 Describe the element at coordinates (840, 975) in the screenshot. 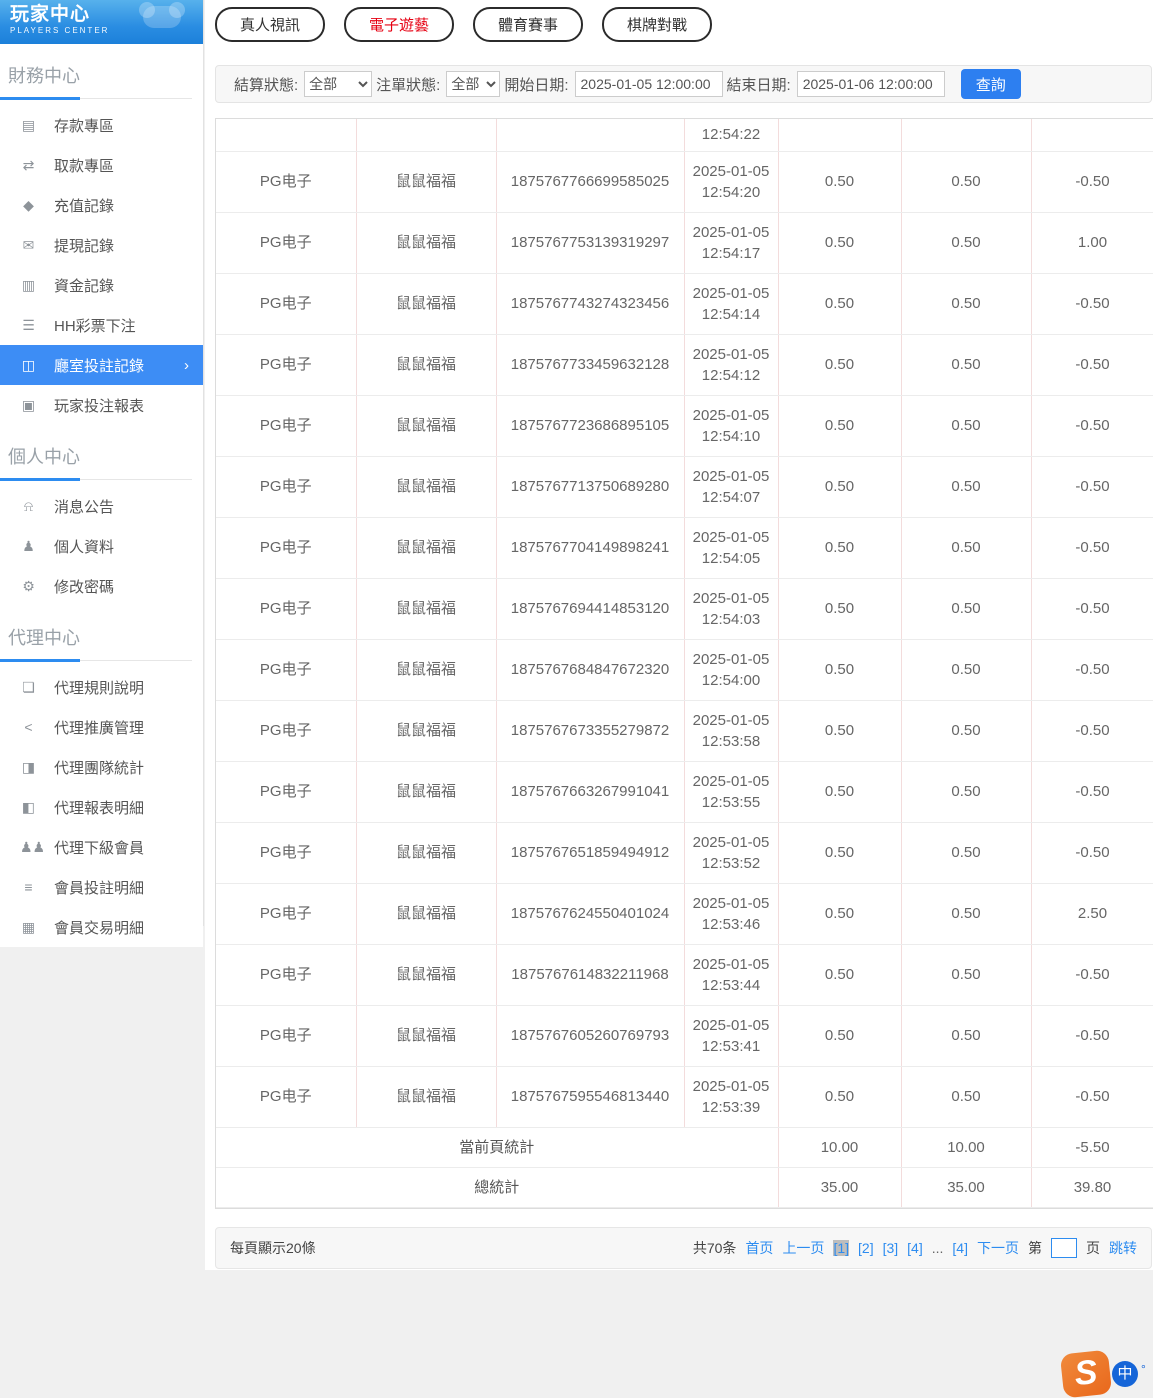

I see `cell-bet: 0.50` at that location.